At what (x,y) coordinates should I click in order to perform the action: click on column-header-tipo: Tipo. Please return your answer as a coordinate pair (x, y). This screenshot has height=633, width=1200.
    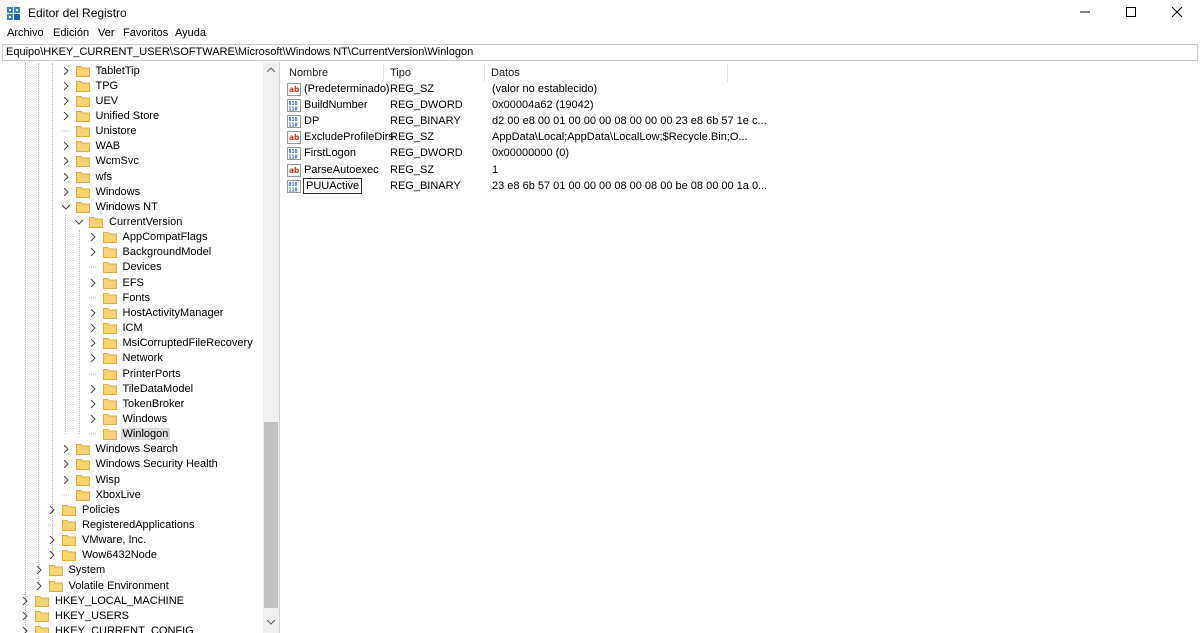
    Looking at the image, I should click on (435, 73).